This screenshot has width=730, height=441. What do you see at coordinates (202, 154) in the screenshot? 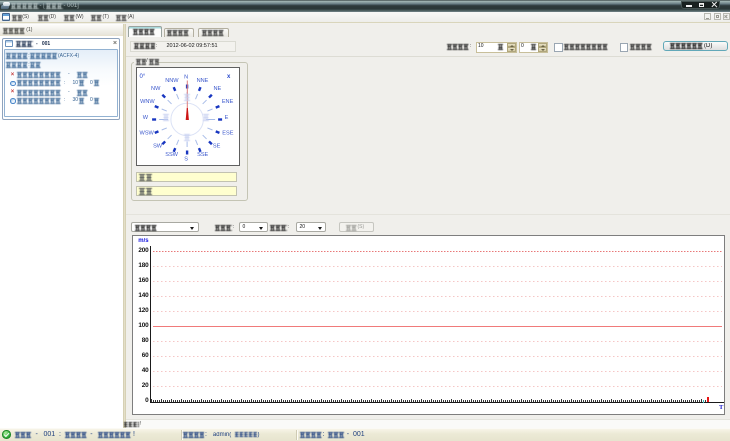
I see `svg-text: SSE` at bounding box center [202, 154].